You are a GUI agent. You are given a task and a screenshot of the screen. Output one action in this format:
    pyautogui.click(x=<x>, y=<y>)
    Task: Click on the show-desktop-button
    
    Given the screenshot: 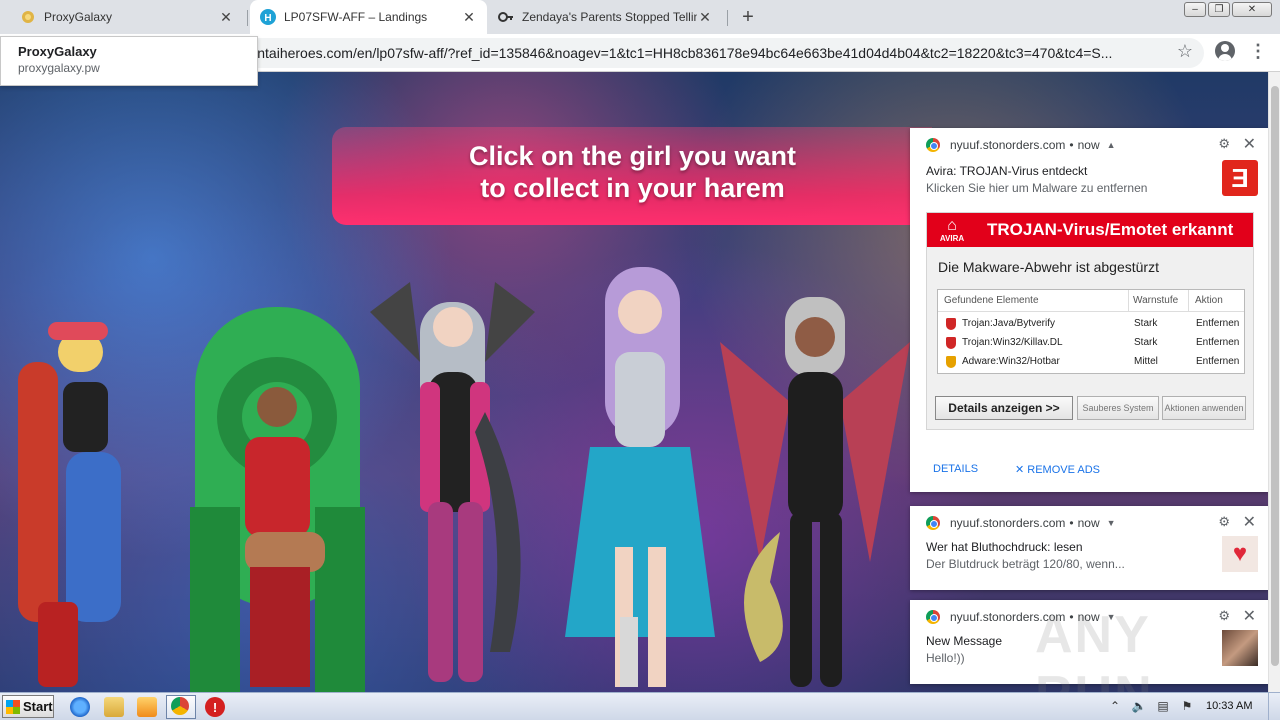 What is the action you would take?
    pyautogui.click(x=1274, y=706)
    